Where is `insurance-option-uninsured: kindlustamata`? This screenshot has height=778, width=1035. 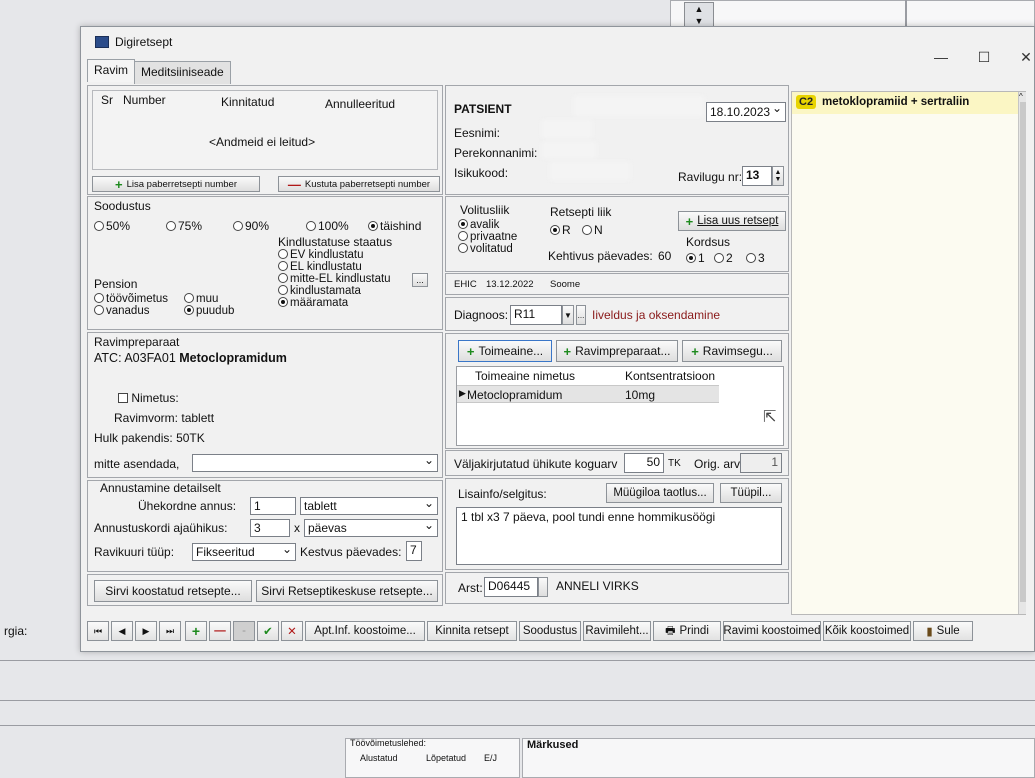
insurance-option-uninsured: kindlustamata is located at coordinates (319, 291).